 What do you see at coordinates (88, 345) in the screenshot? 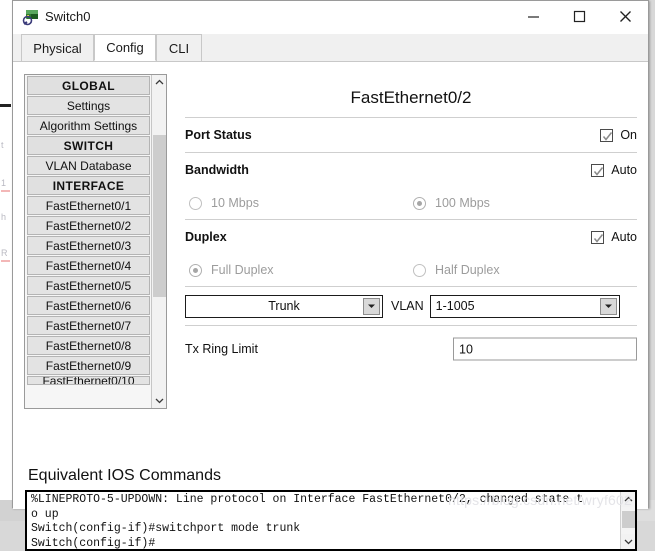
I see `sidebar-item-fastethernet0-8: FastEthernet0/8` at bounding box center [88, 345].